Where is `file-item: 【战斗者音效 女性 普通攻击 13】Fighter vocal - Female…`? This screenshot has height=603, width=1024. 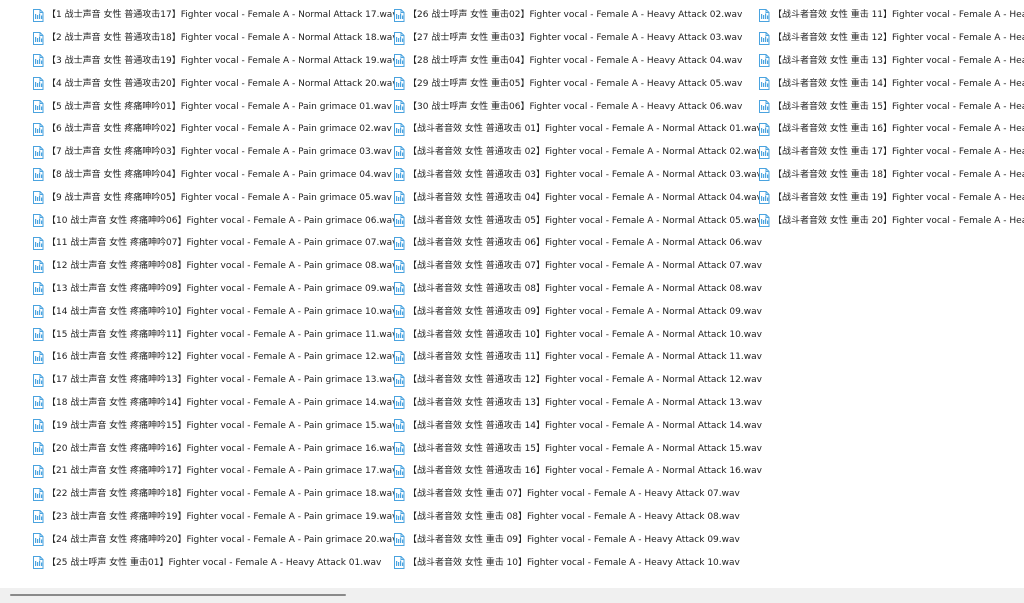 file-item: 【战斗者音效 女性 普通攻击 13】Fighter vocal - Female… is located at coordinates (576, 403).